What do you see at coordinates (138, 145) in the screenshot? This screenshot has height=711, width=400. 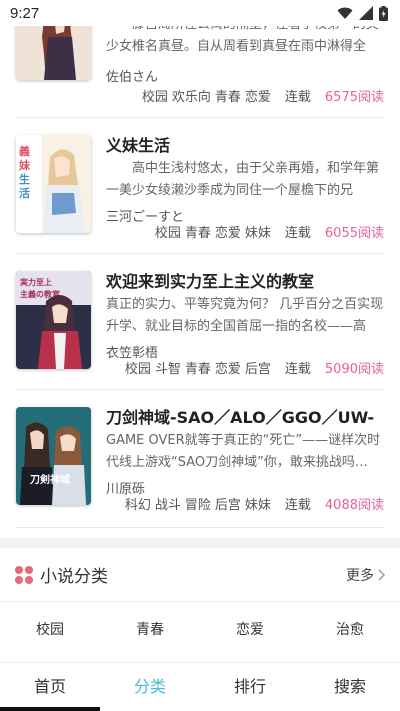 I see `book-title: 义妹生活` at bounding box center [138, 145].